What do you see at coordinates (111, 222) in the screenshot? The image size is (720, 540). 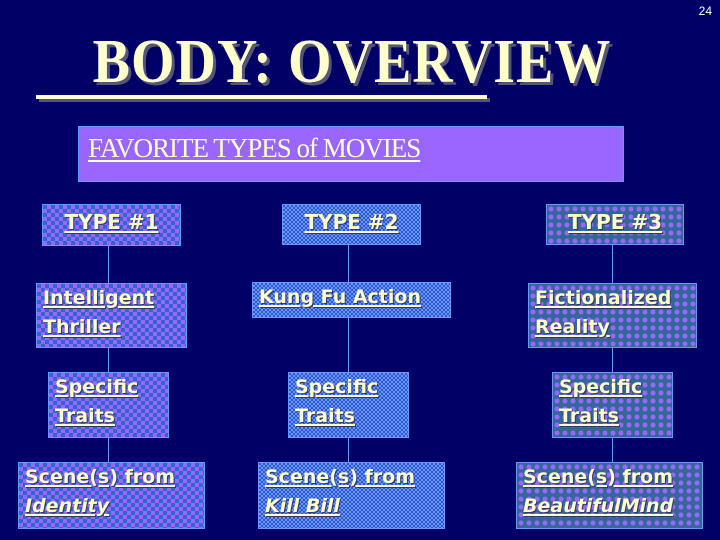 I see `type-1-header-text: TYPE #1` at bounding box center [111, 222].